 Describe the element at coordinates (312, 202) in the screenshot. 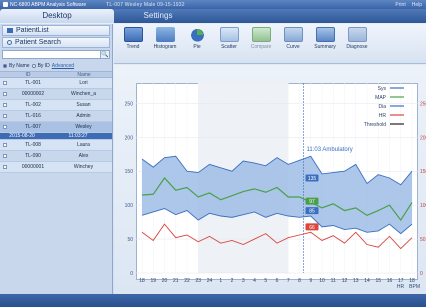

I see `value-marker-label: 97` at that location.